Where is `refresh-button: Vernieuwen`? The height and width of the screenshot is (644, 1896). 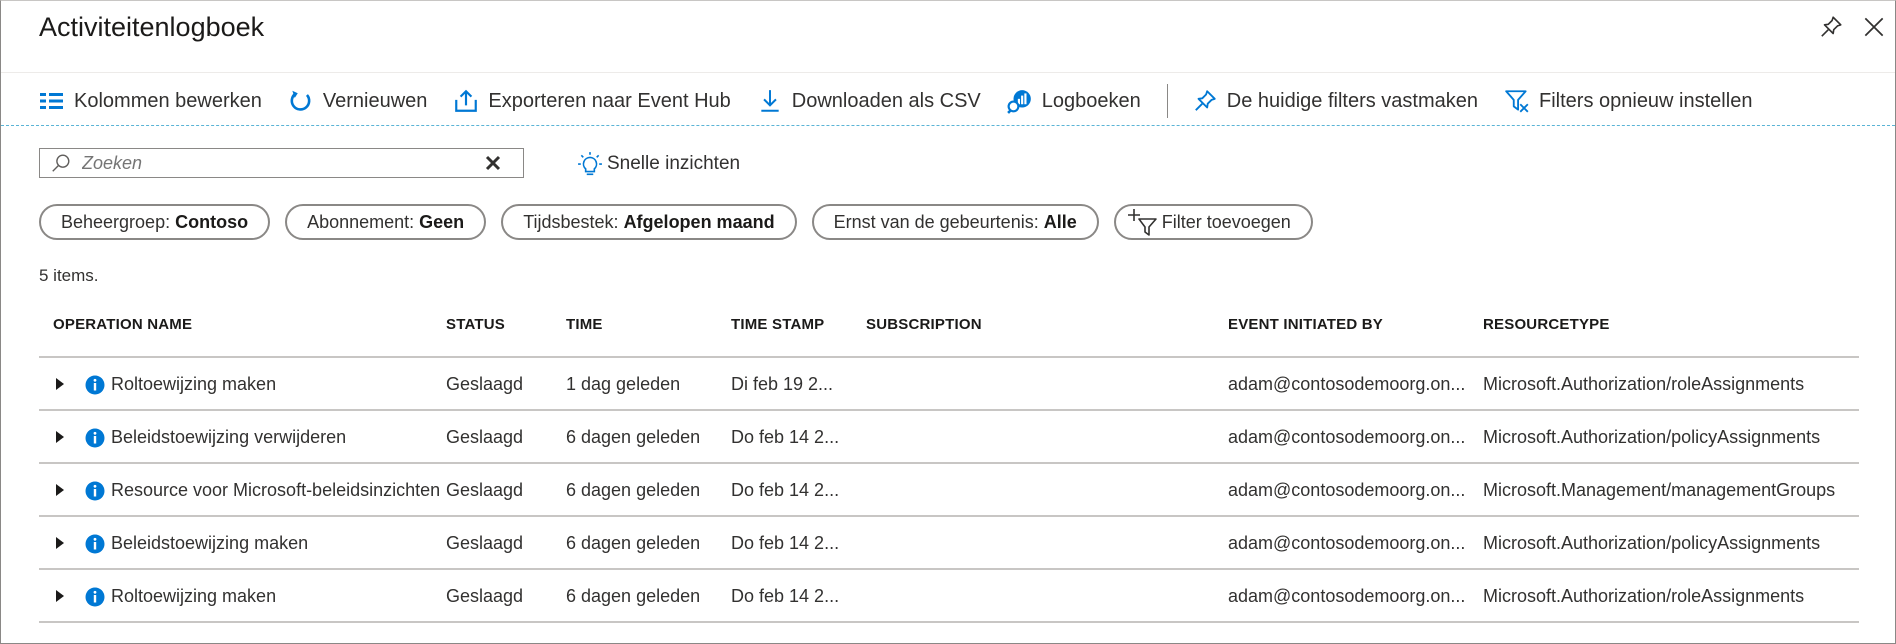
refresh-button: Vernieuwen is located at coordinates (358, 101).